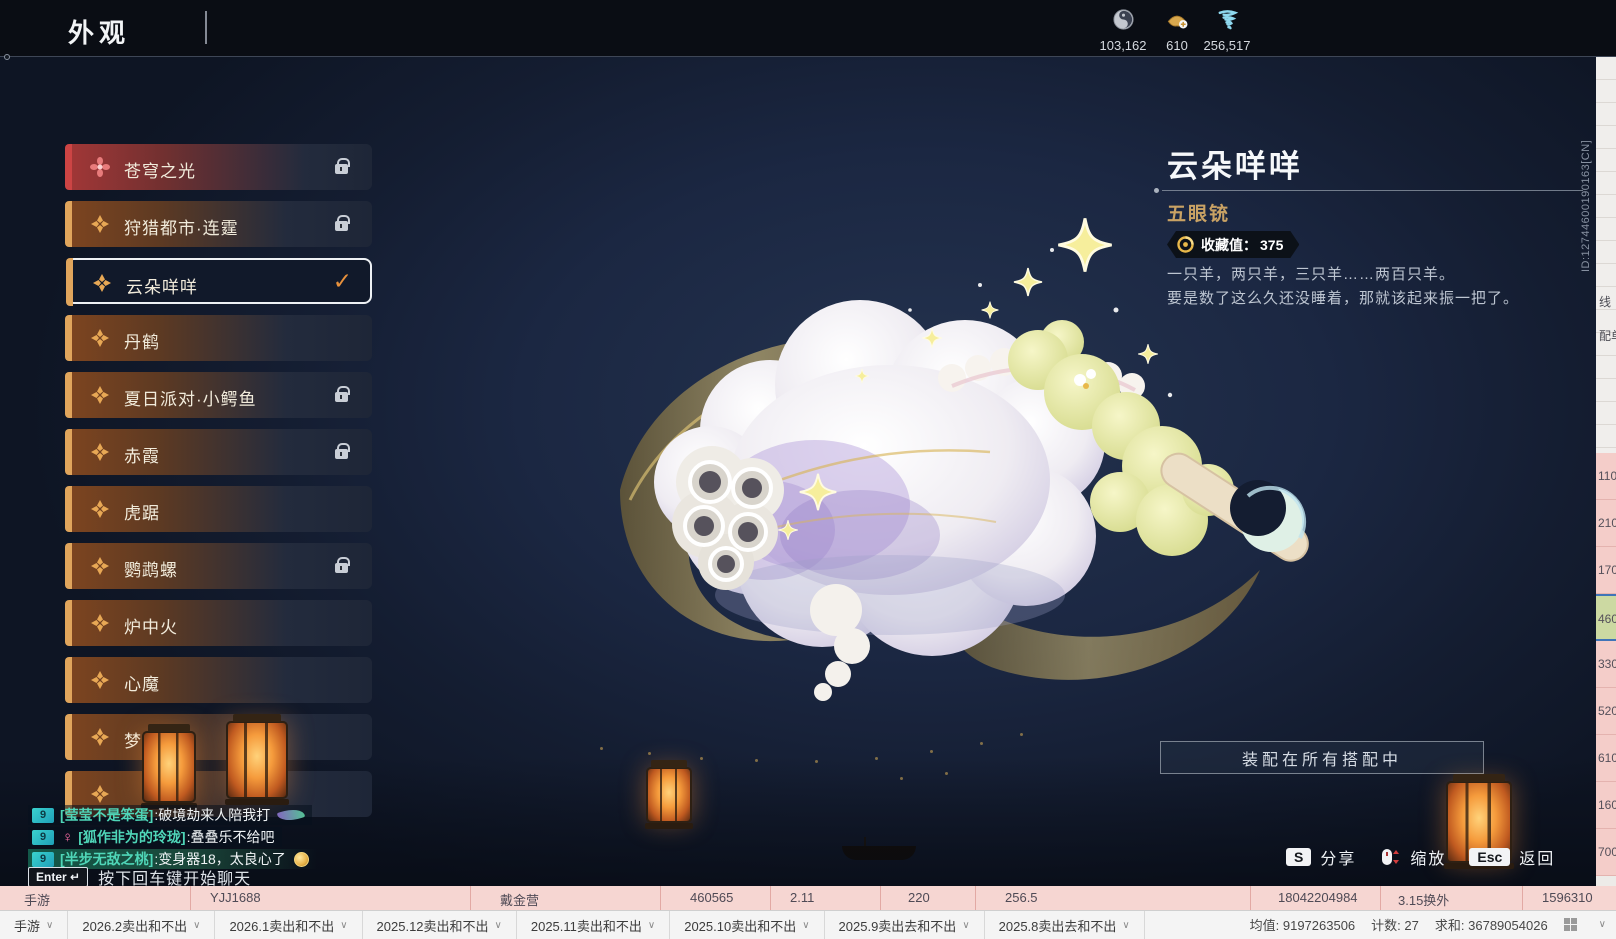 The image size is (1616, 939). Describe the element at coordinates (1508, 925) in the screenshot. I see `sum-value: 36789054026` at that location.